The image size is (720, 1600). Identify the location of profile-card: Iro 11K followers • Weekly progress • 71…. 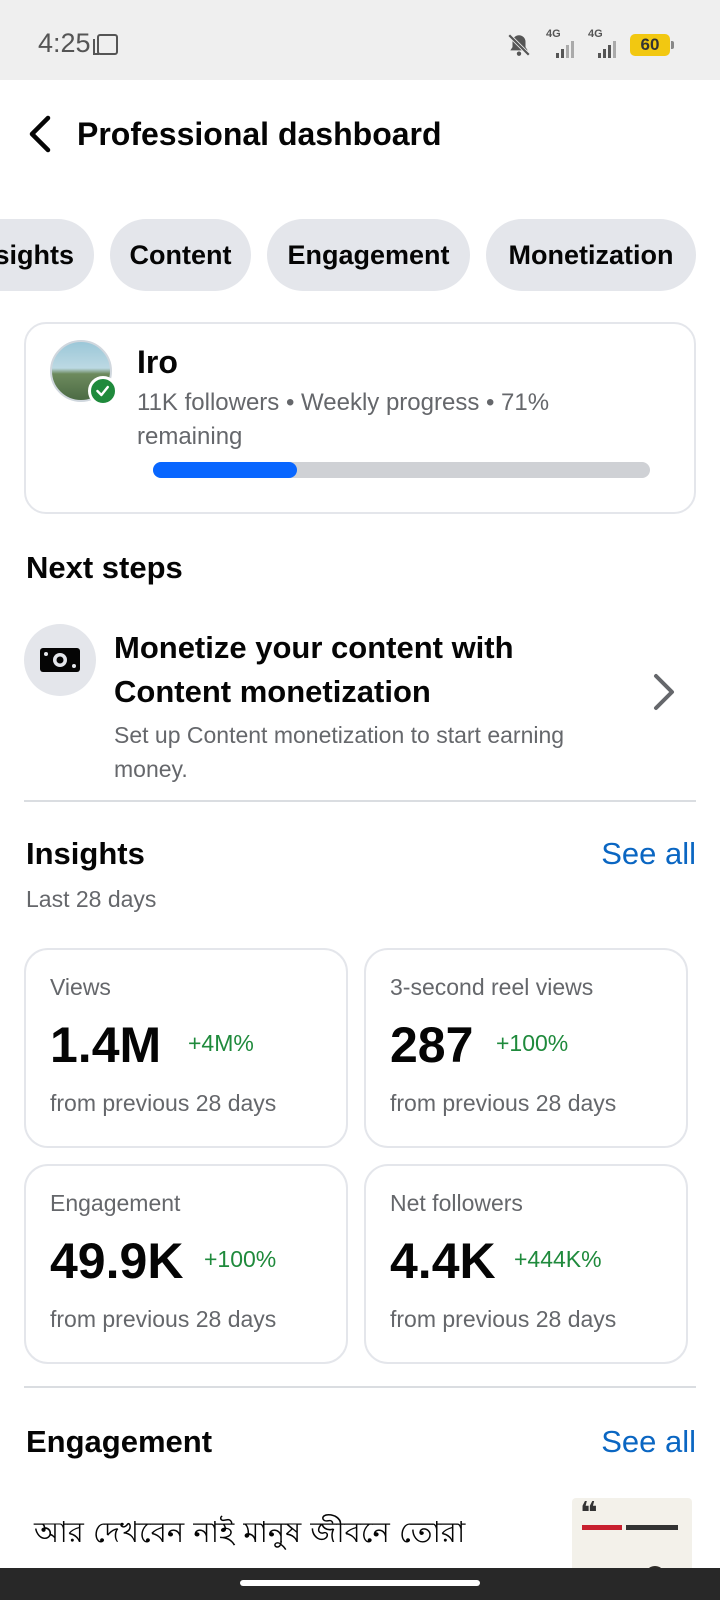
(360, 418).